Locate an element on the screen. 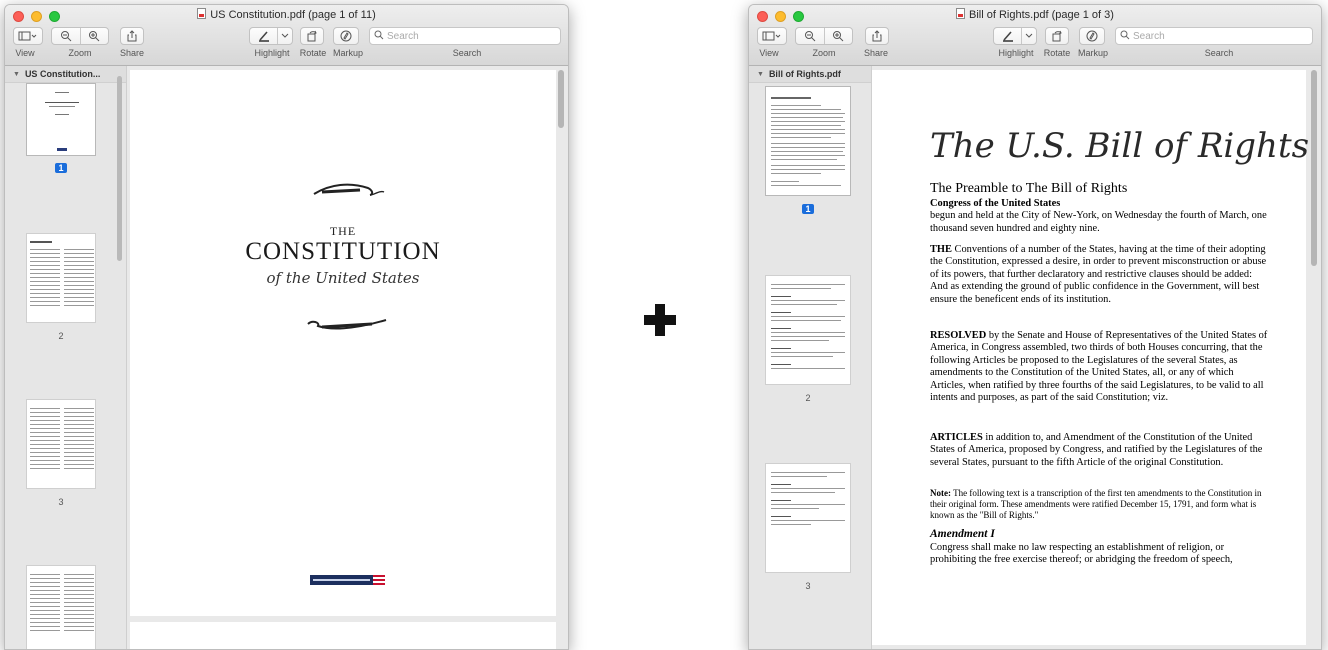  share-icon is located at coordinates (132, 36).